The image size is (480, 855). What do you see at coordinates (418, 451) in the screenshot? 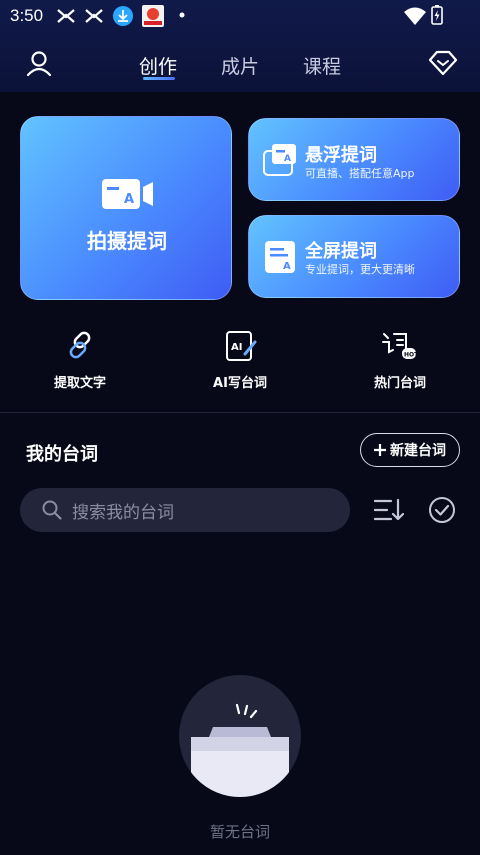
I see `new-script-label: 新建台词` at bounding box center [418, 451].